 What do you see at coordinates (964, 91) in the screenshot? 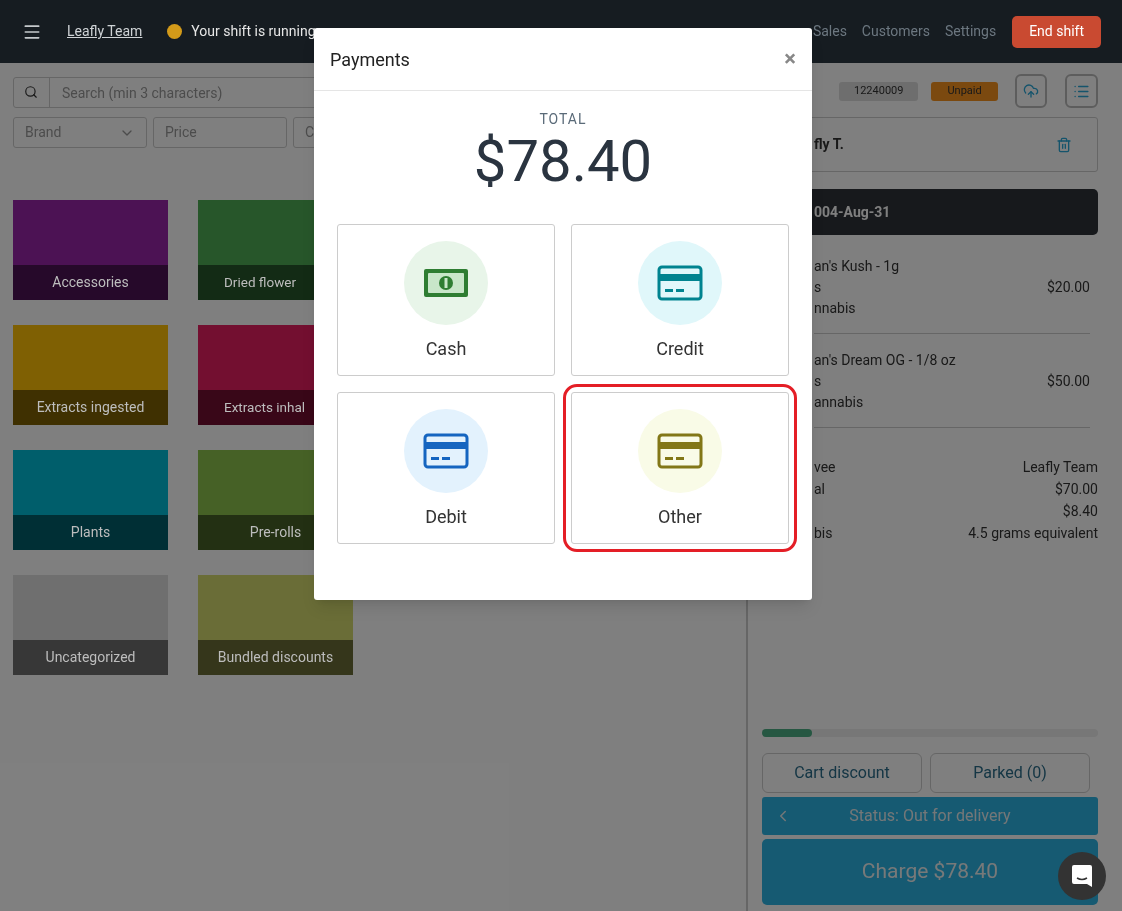
I see `payment-status-badge: Unpaid` at bounding box center [964, 91].